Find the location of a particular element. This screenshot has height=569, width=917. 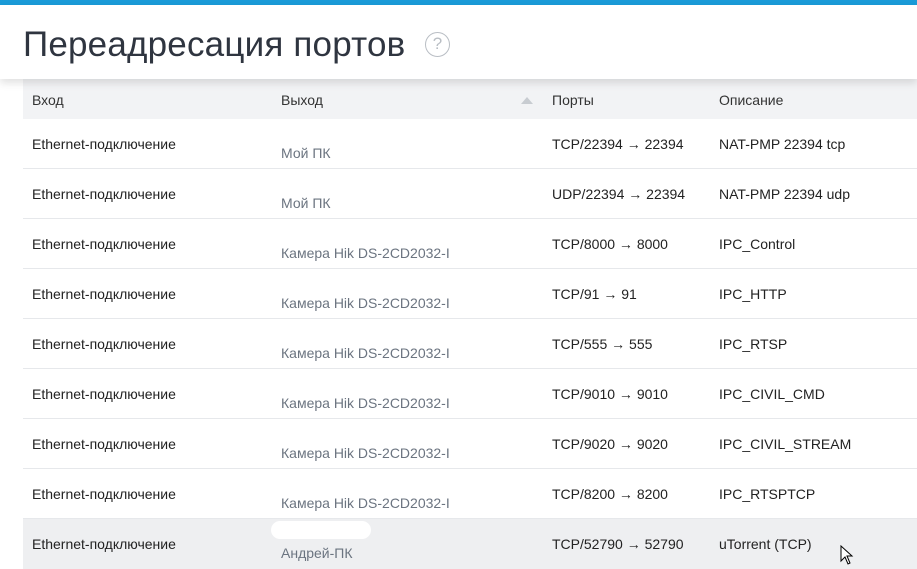

row-ports: TCP/9020 → 9020 is located at coordinates (610, 444).